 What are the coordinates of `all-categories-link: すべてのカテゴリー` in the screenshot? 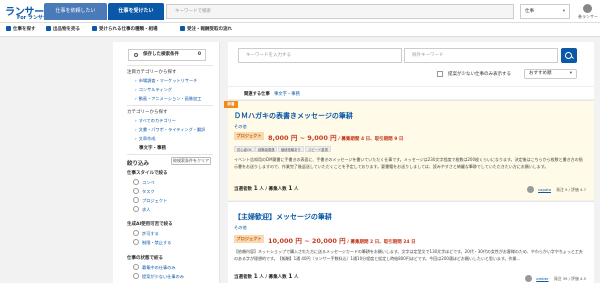 It's located at (155, 121).